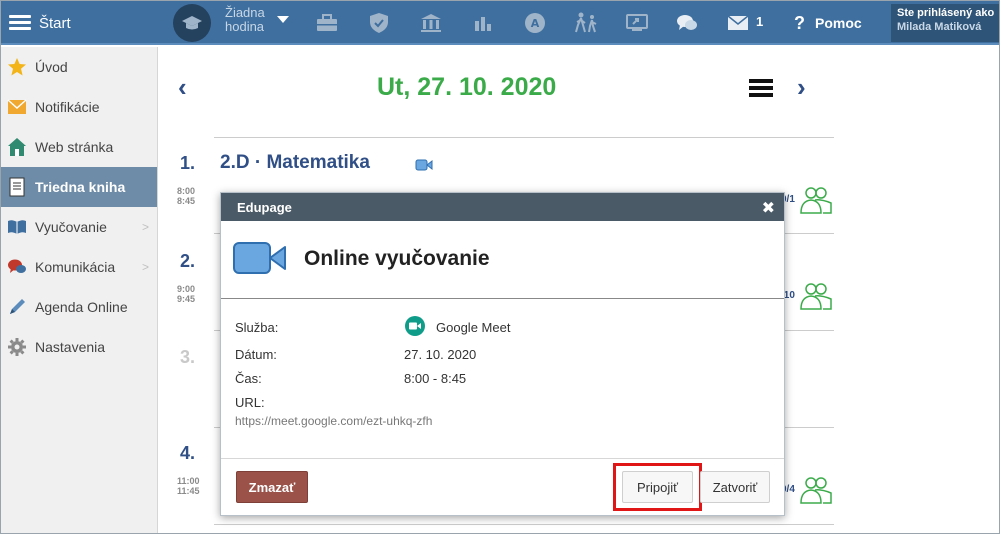  I want to click on delete-button: Zmazať, so click(272, 487).